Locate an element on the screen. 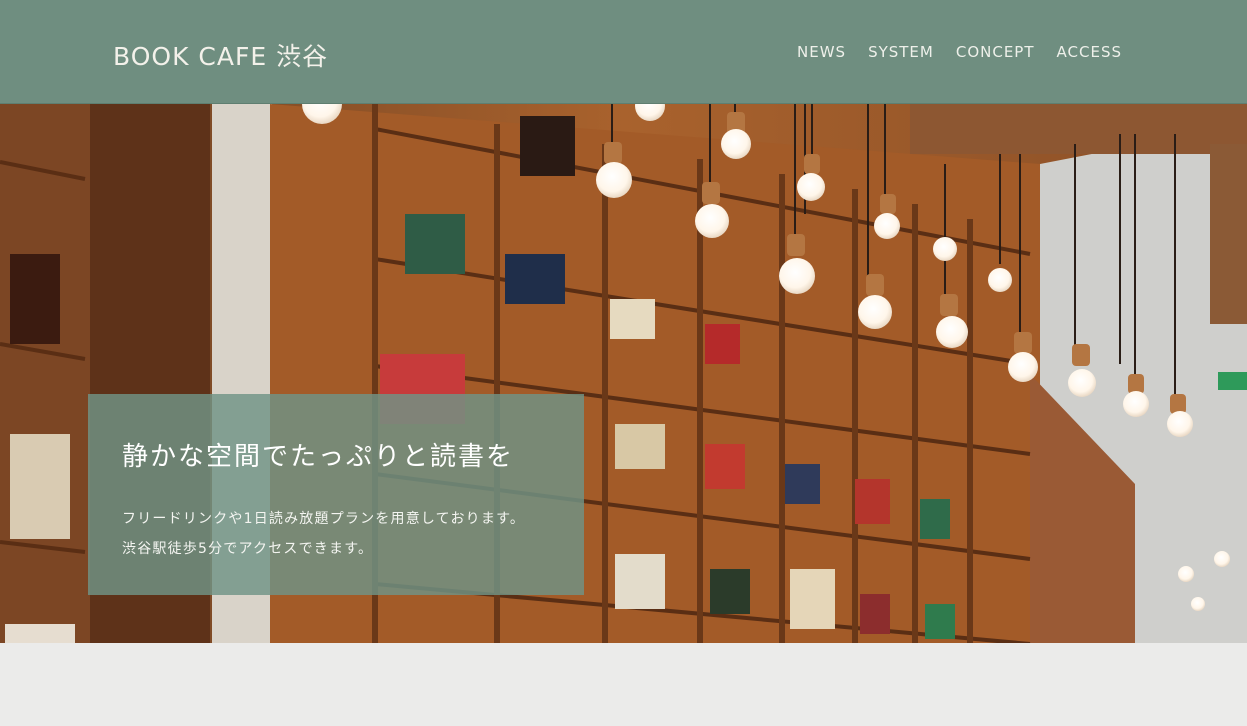 The height and width of the screenshot is (726, 1247). main-nav: NEWS SYSTEM CONCEPT ACCESS is located at coordinates (959, 52).